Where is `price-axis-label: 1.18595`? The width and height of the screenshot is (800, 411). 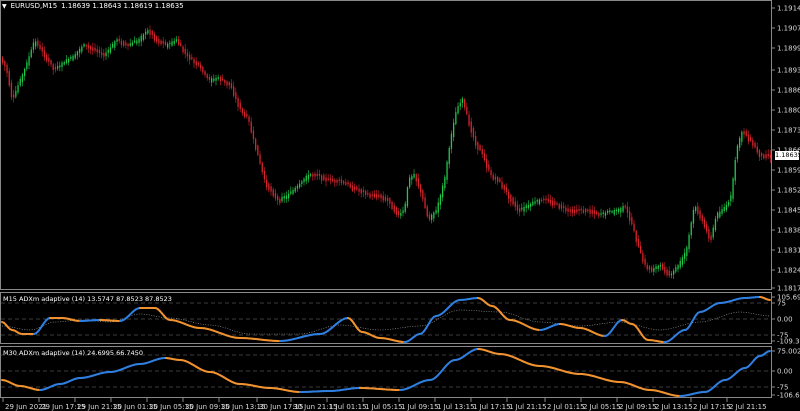 price-axis-label: 1.18595 is located at coordinates (788, 171).